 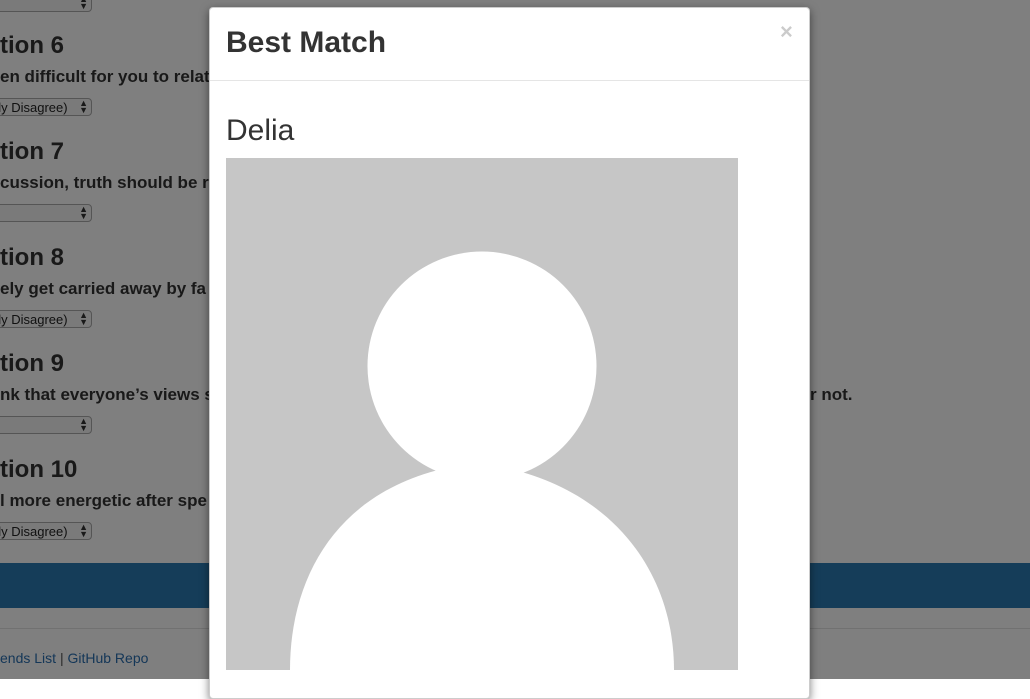 I want to click on modal-title: Best Match, so click(x=306, y=42).